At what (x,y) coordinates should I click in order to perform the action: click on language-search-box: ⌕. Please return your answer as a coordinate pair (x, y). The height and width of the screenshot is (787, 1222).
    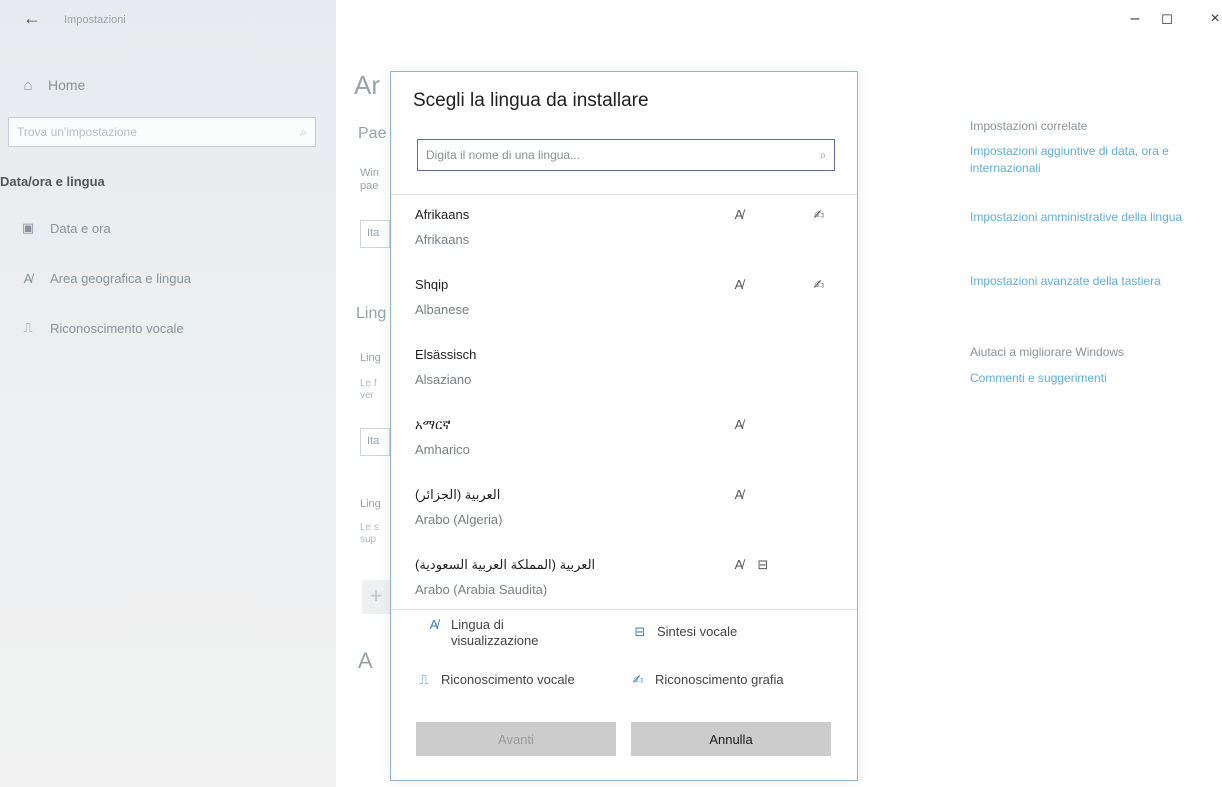
    Looking at the image, I should click on (626, 155).